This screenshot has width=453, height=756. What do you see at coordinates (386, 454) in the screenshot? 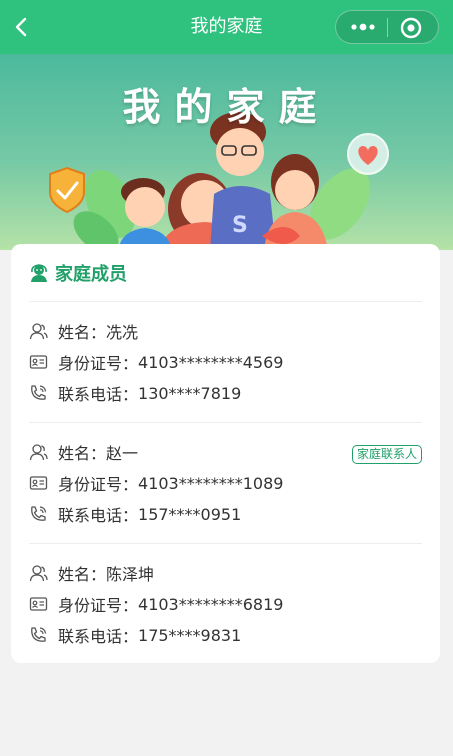
I see `family-contact-badge: 家庭联系人` at bounding box center [386, 454].